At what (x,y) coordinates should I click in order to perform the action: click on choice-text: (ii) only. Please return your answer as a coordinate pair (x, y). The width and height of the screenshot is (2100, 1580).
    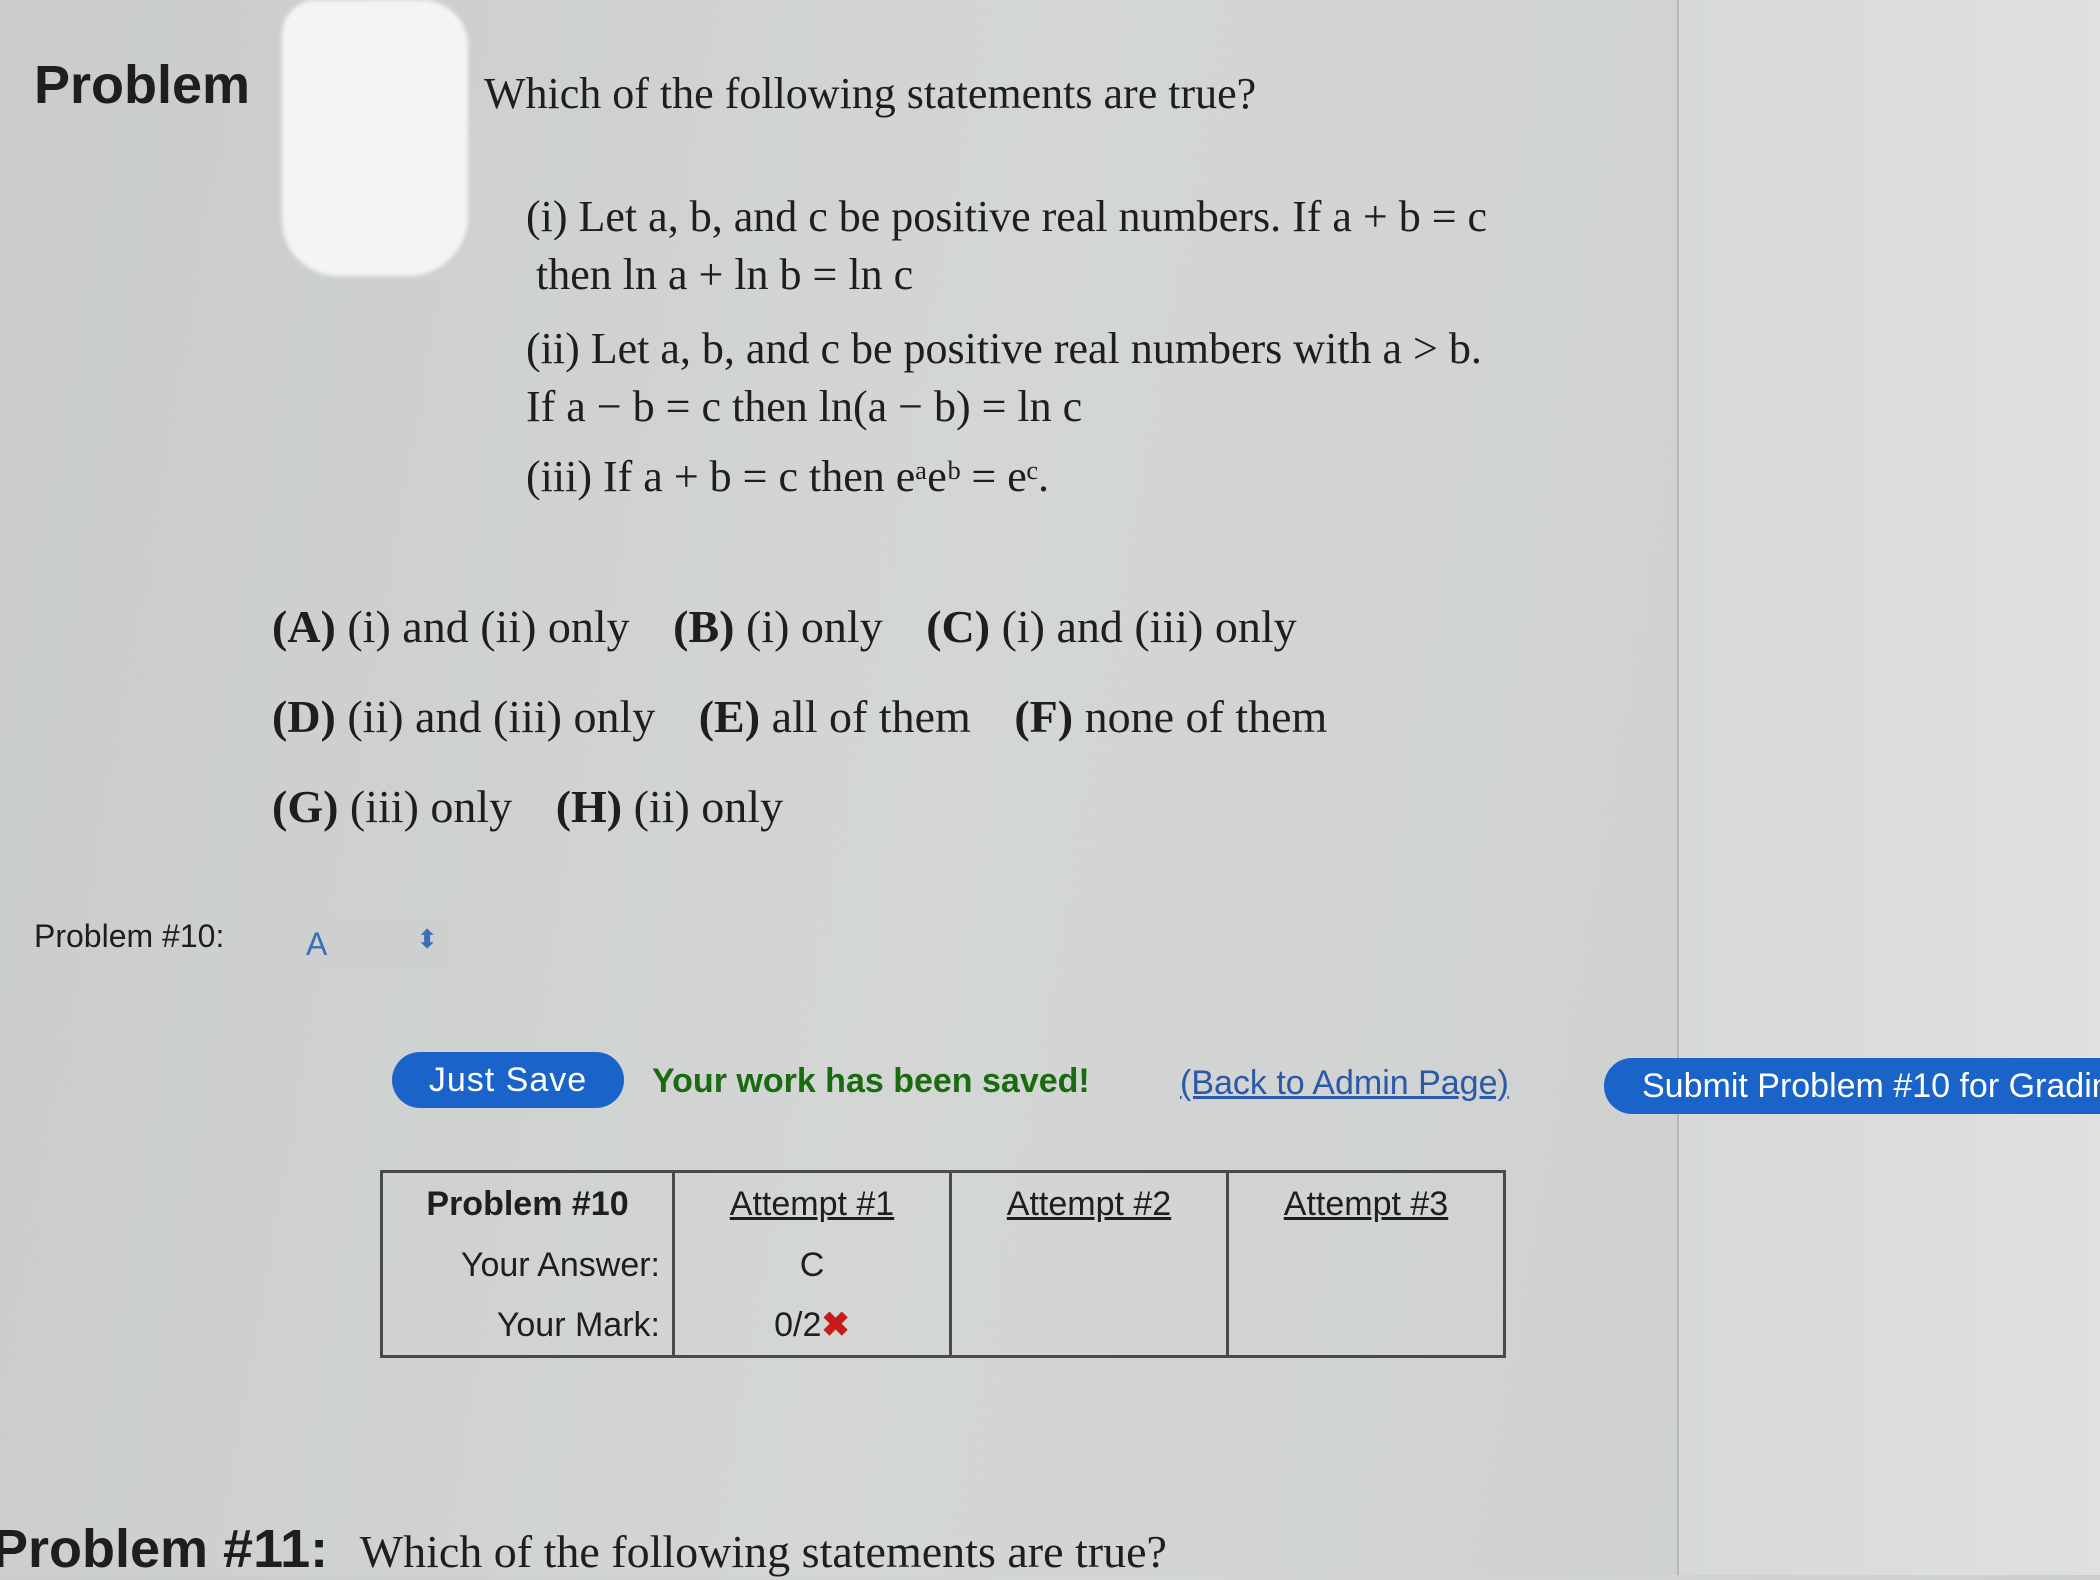
    Looking at the image, I should click on (708, 806).